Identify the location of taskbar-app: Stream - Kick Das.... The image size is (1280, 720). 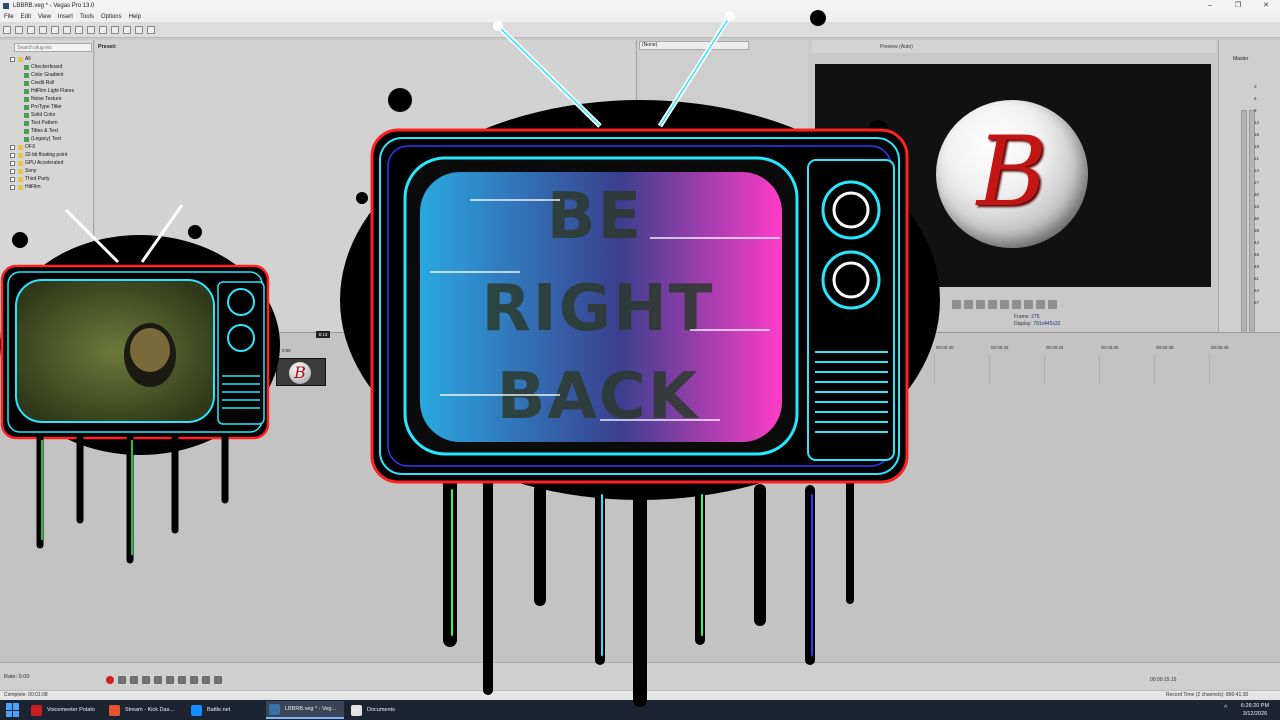
(145, 710).